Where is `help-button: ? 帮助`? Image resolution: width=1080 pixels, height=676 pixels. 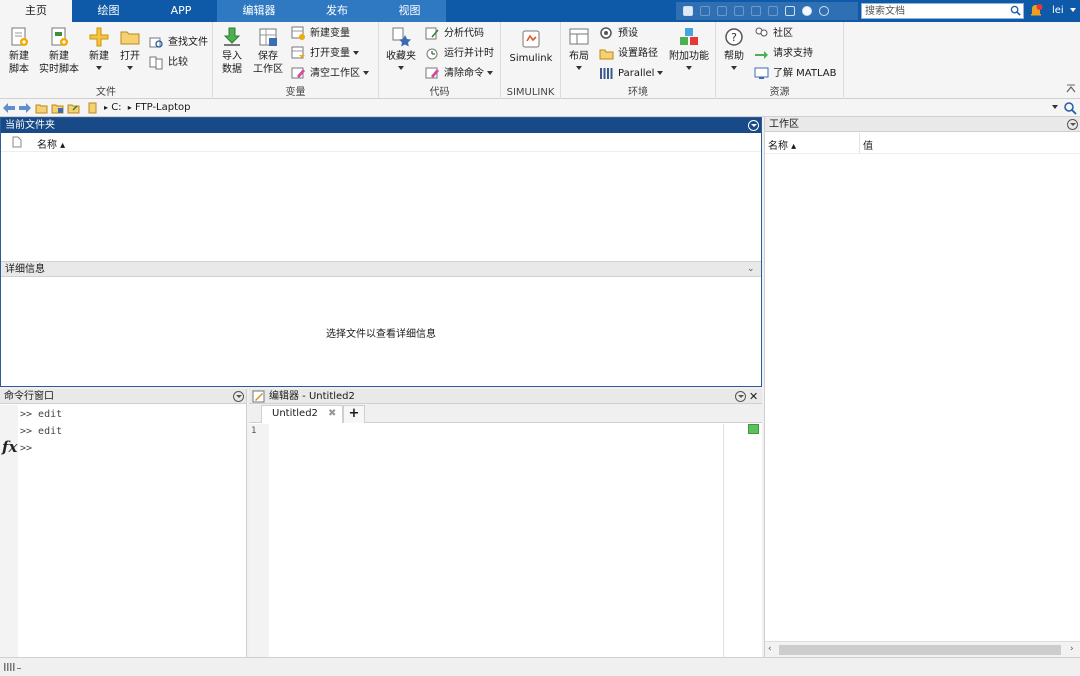 help-button: ? 帮助 is located at coordinates (734, 48).